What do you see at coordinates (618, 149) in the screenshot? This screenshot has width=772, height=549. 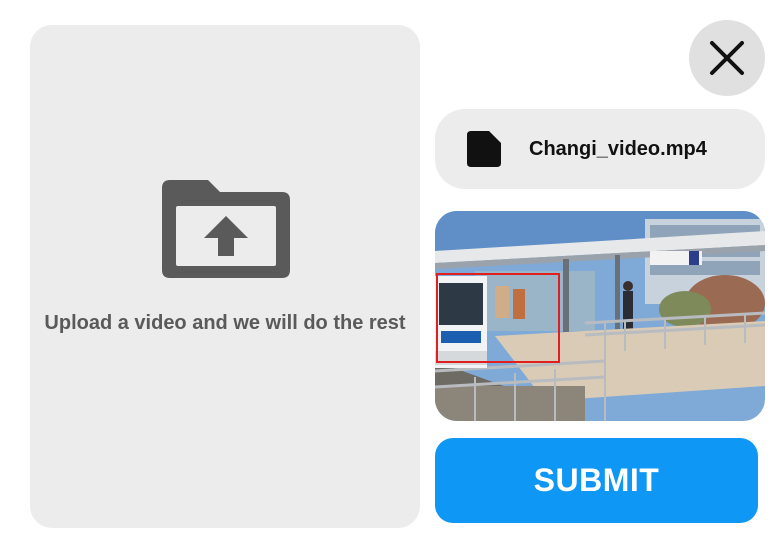 I see `file-name: Changi_video.mp4` at bounding box center [618, 149].